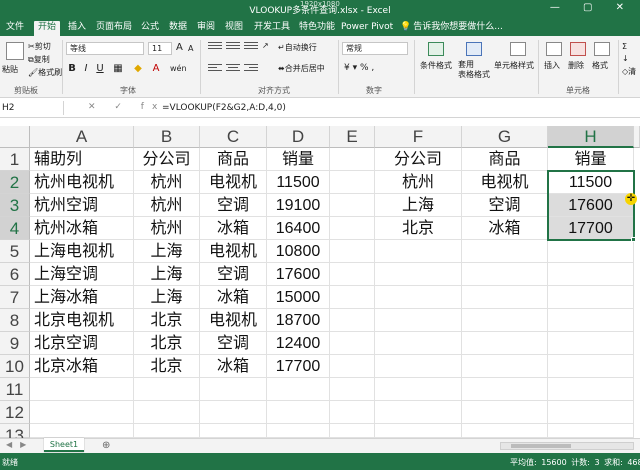 This screenshot has height=470, width=640. I want to click on cell-f12, so click(418, 412).